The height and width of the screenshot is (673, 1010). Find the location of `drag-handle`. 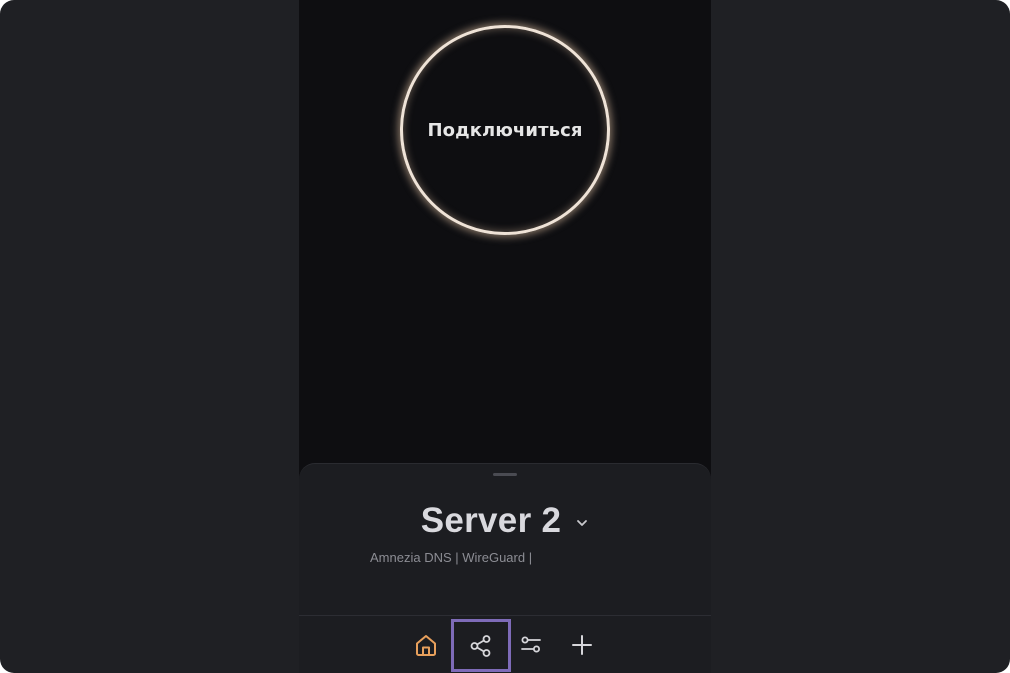

drag-handle is located at coordinates (505, 474).